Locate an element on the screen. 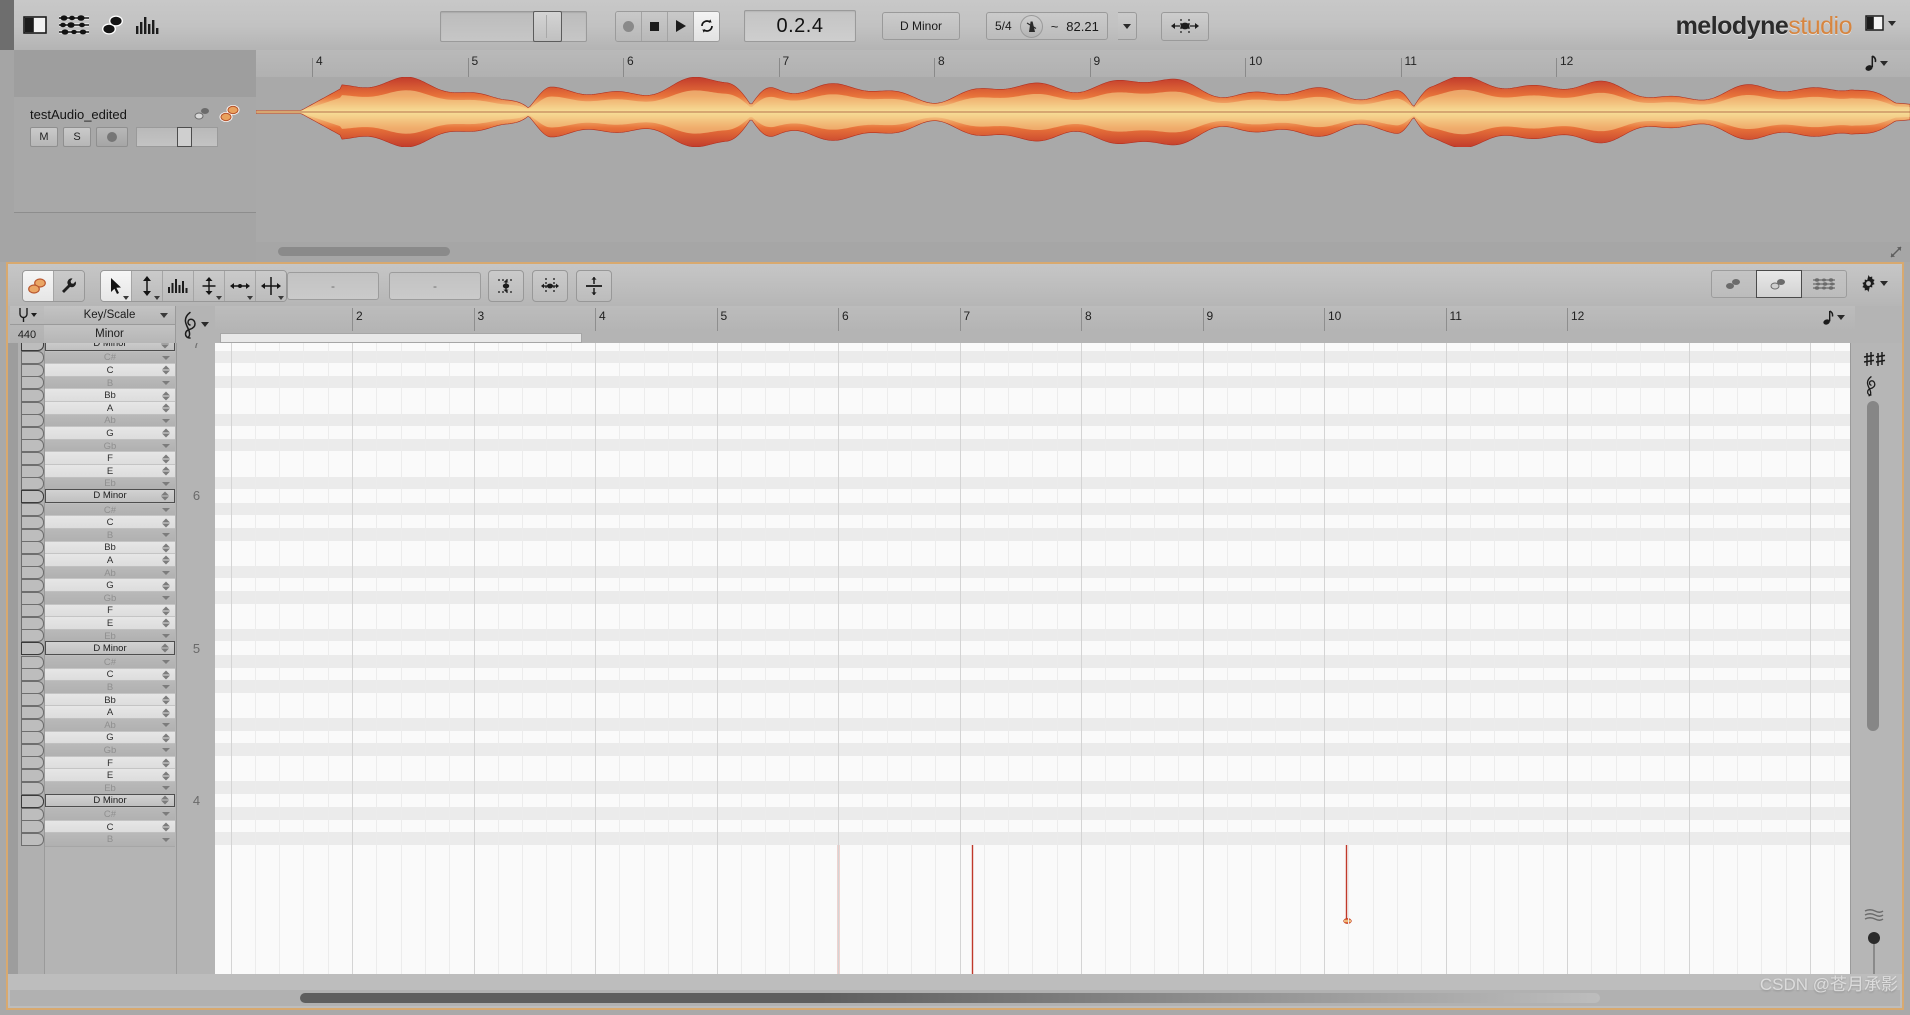 The height and width of the screenshot is (1015, 1910). tuning-reference: 440 is located at coordinates (27, 324).